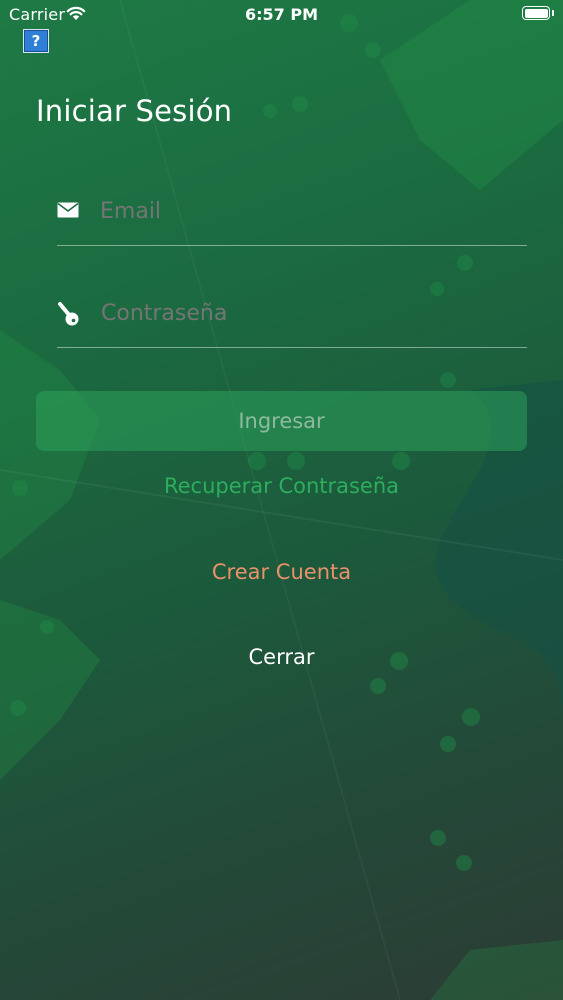 This screenshot has height=1000, width=563. What do you see at coordinates (281, 657) in the screenshot?
I see `close-button: Cerrar` at bounding box center [281, 657].